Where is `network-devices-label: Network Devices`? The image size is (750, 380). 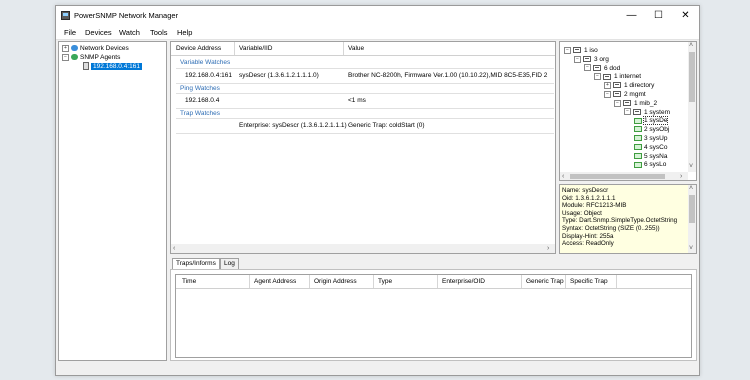
network-devices-label: Network Devices is located at coordinates (104, 48).